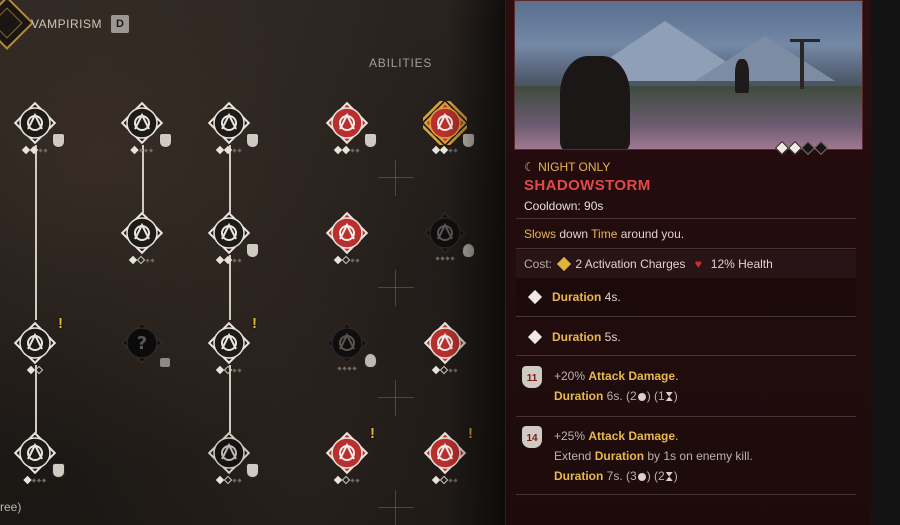  I want to click on ability-preview-image, so click(688, 75).